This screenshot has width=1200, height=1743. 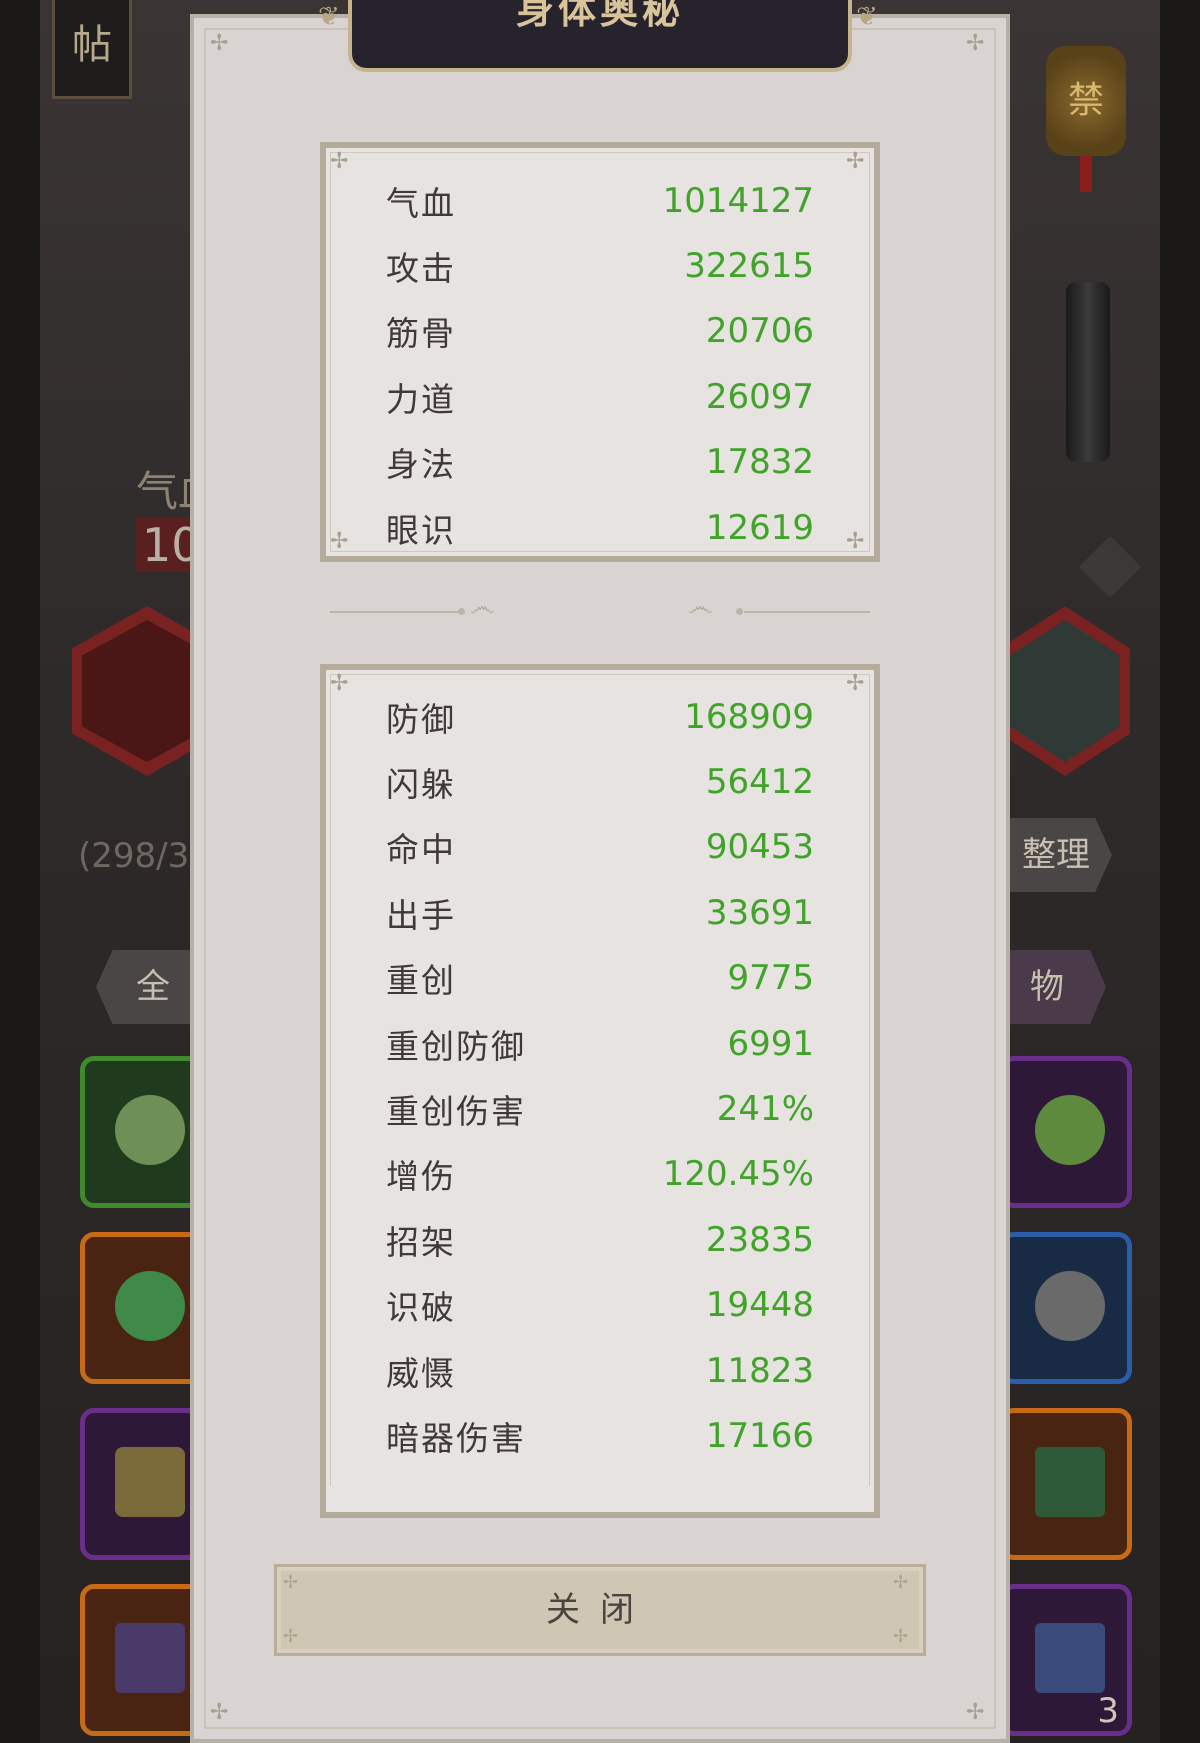 What do you see at coordinates (421, 465) in the screenshot?
I see `attribute-label: 身法` at bounding box center [421, 465].